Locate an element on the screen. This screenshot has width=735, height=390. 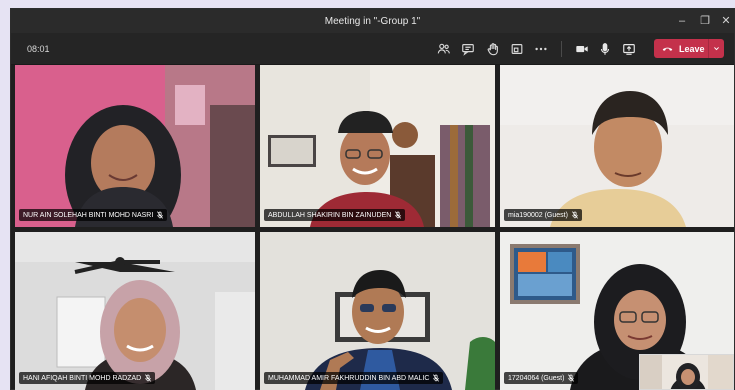
participant-name: HANI AFIQAH BINTI MOHD RADZAD is located at coordinates (82, 378).